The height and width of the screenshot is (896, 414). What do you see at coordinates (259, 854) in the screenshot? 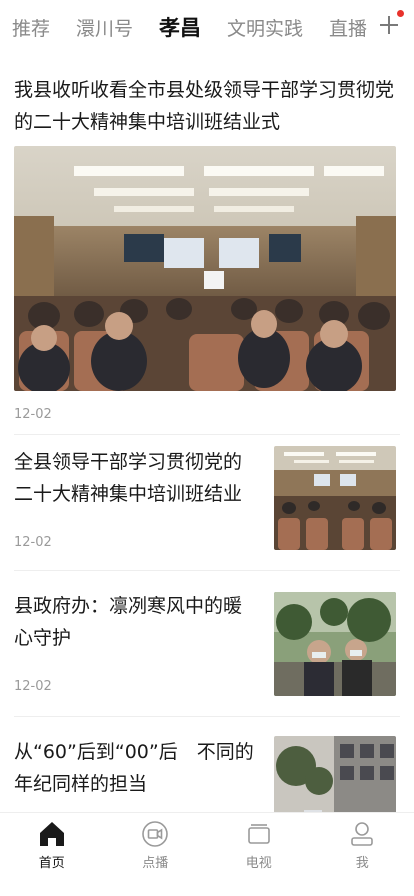
I see `nav-tv: 电视` at bounding box center [259, 854].